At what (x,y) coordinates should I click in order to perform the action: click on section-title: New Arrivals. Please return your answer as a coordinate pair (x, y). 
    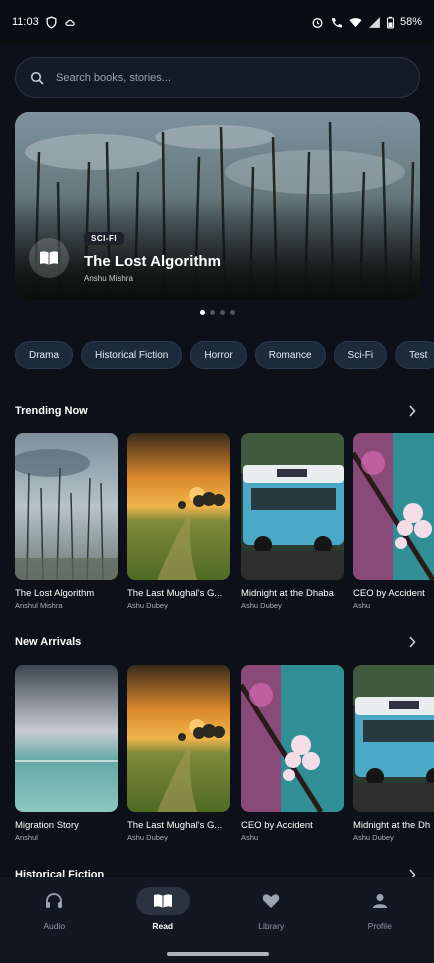
    Looking at the image, I should click on (48, 642).